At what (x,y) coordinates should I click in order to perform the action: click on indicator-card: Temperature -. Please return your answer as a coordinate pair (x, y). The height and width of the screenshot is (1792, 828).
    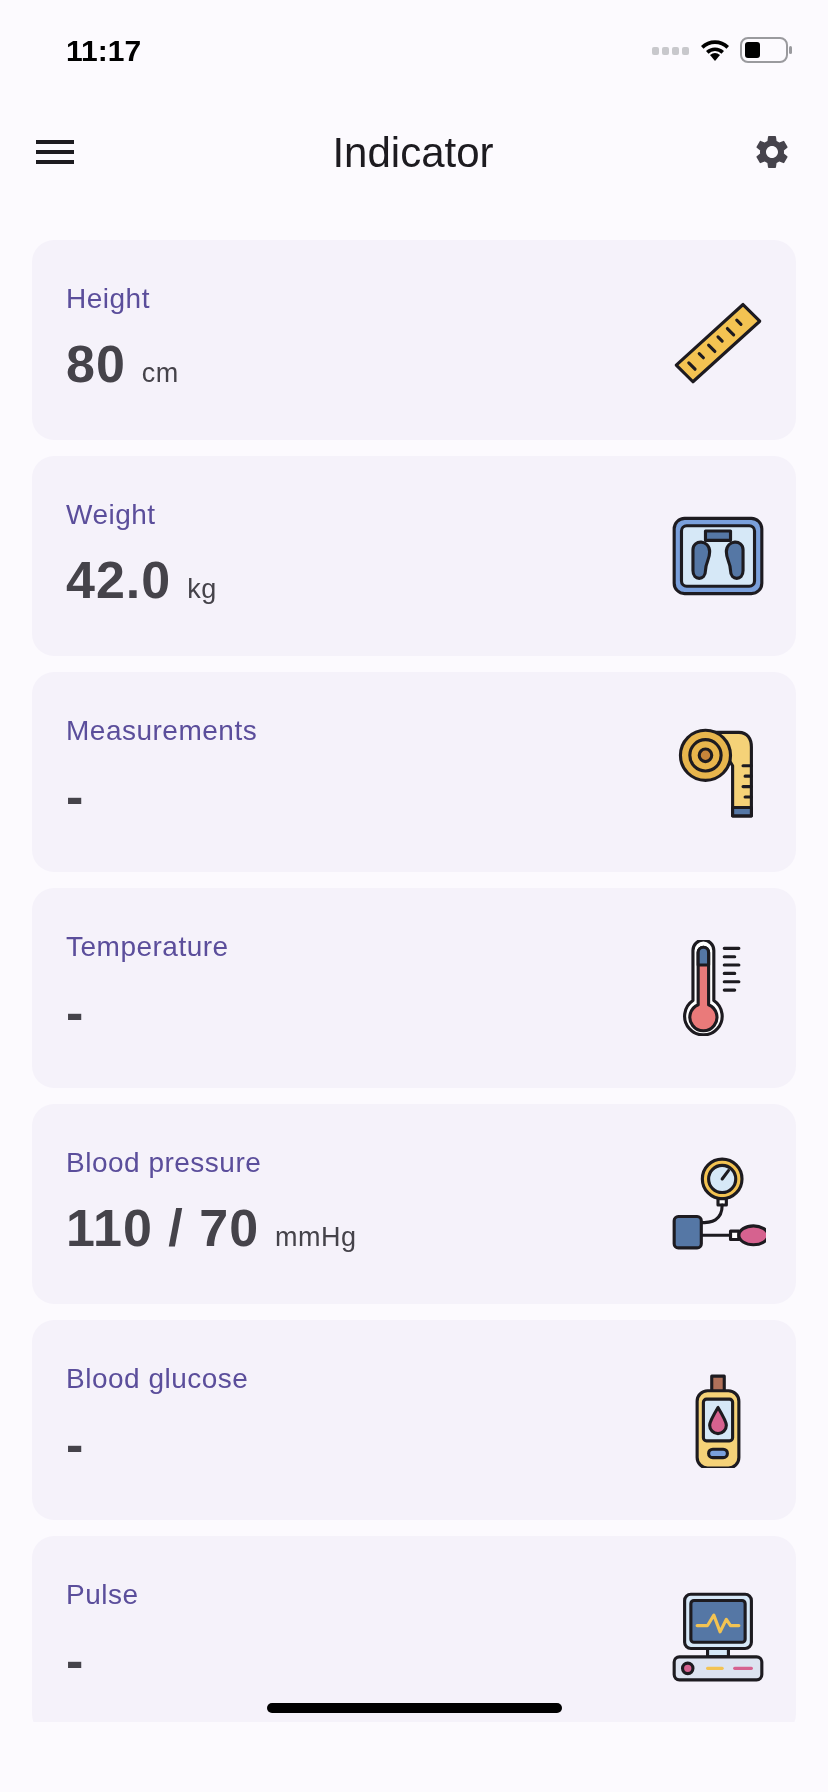
    Looking at the image, I should click on (414, 988).